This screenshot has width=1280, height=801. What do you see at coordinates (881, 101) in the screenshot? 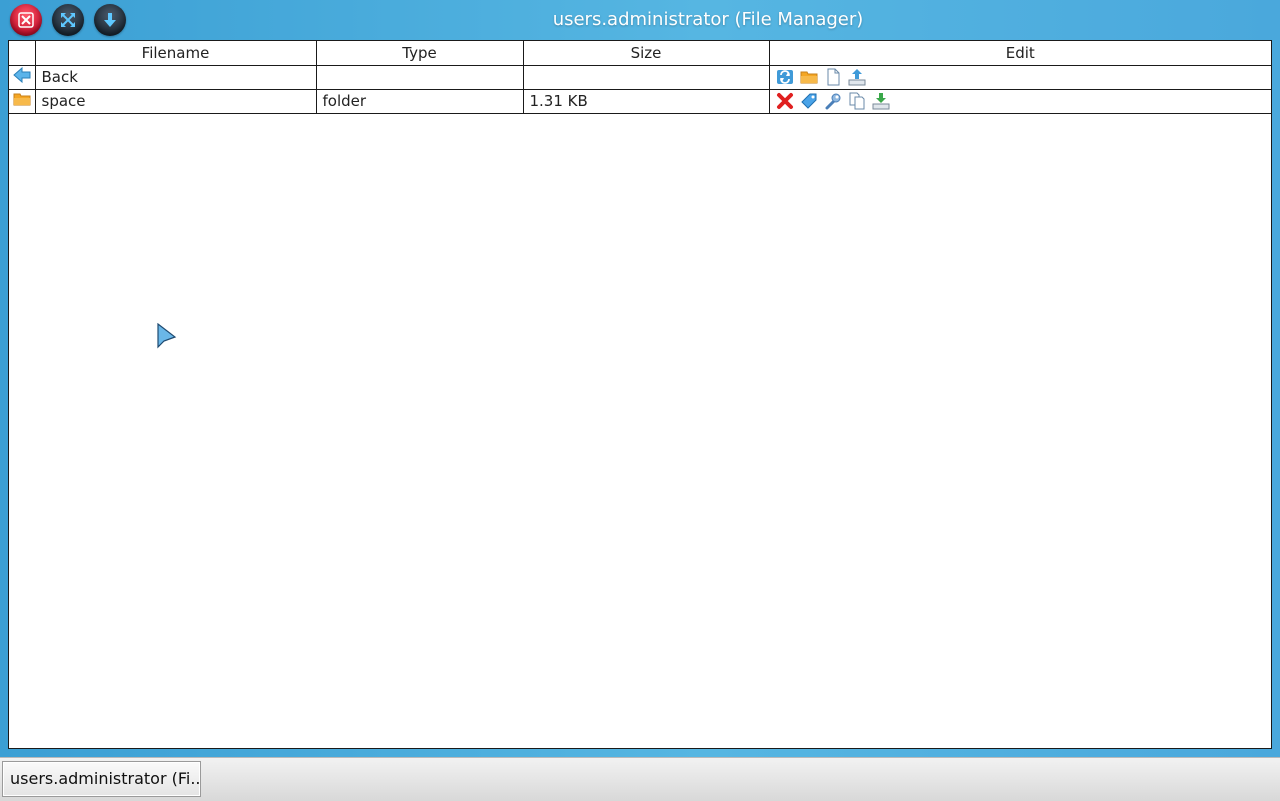
I see `download-icon` at bounding box center [881, 101].